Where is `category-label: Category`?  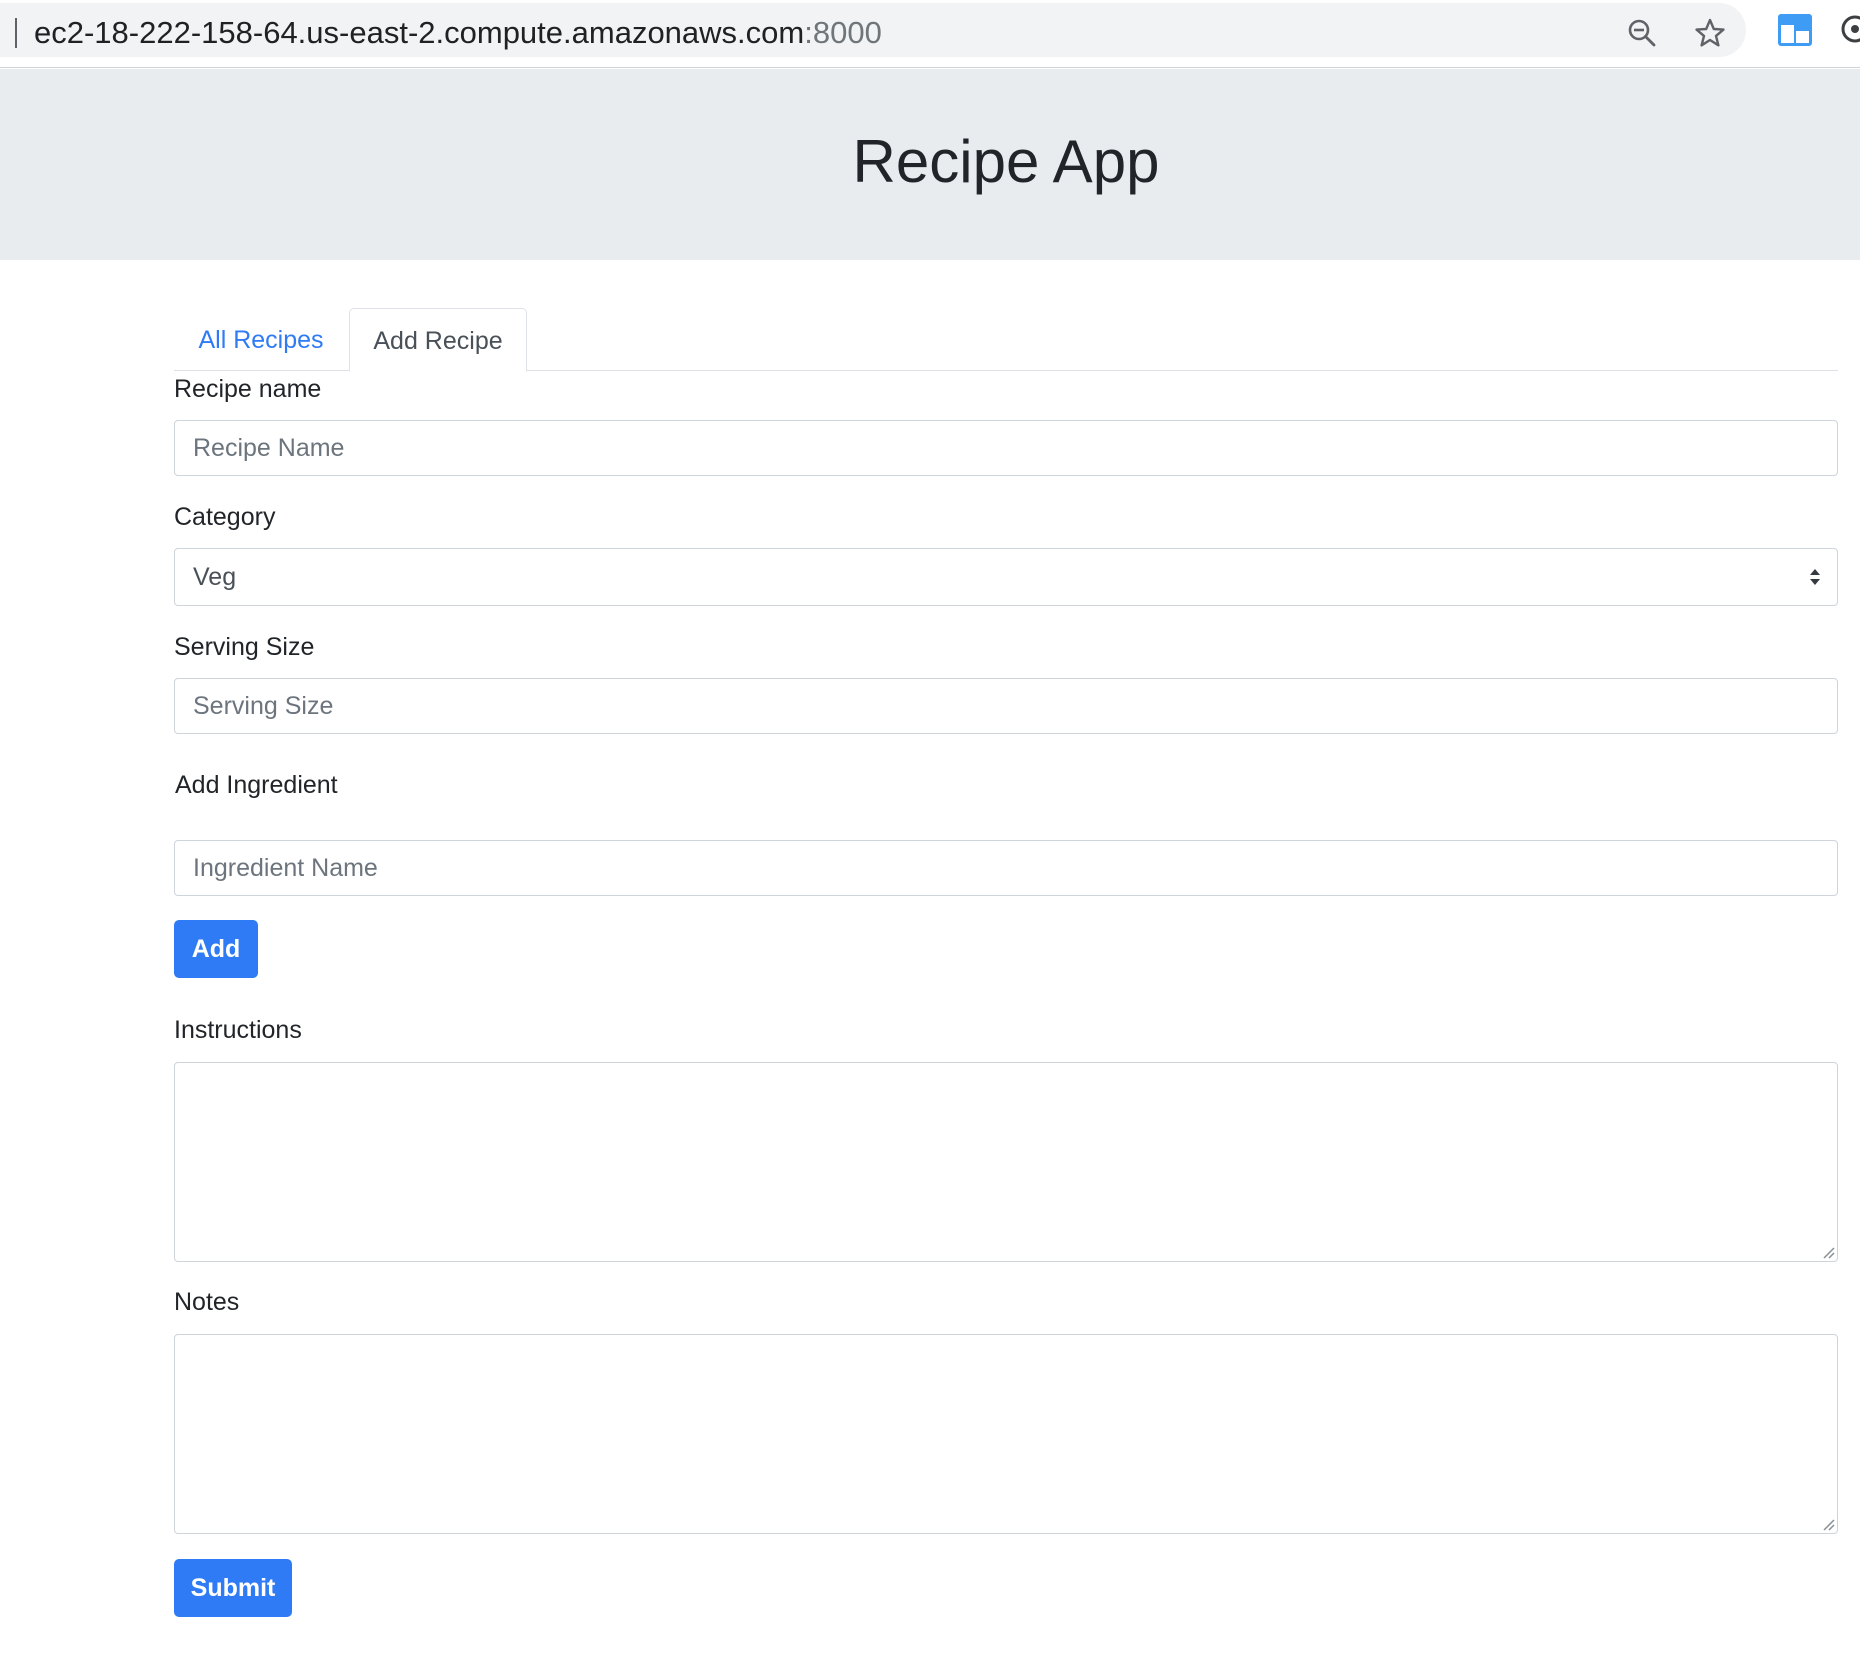
category-label: Category is located at coordinates (225, 517).